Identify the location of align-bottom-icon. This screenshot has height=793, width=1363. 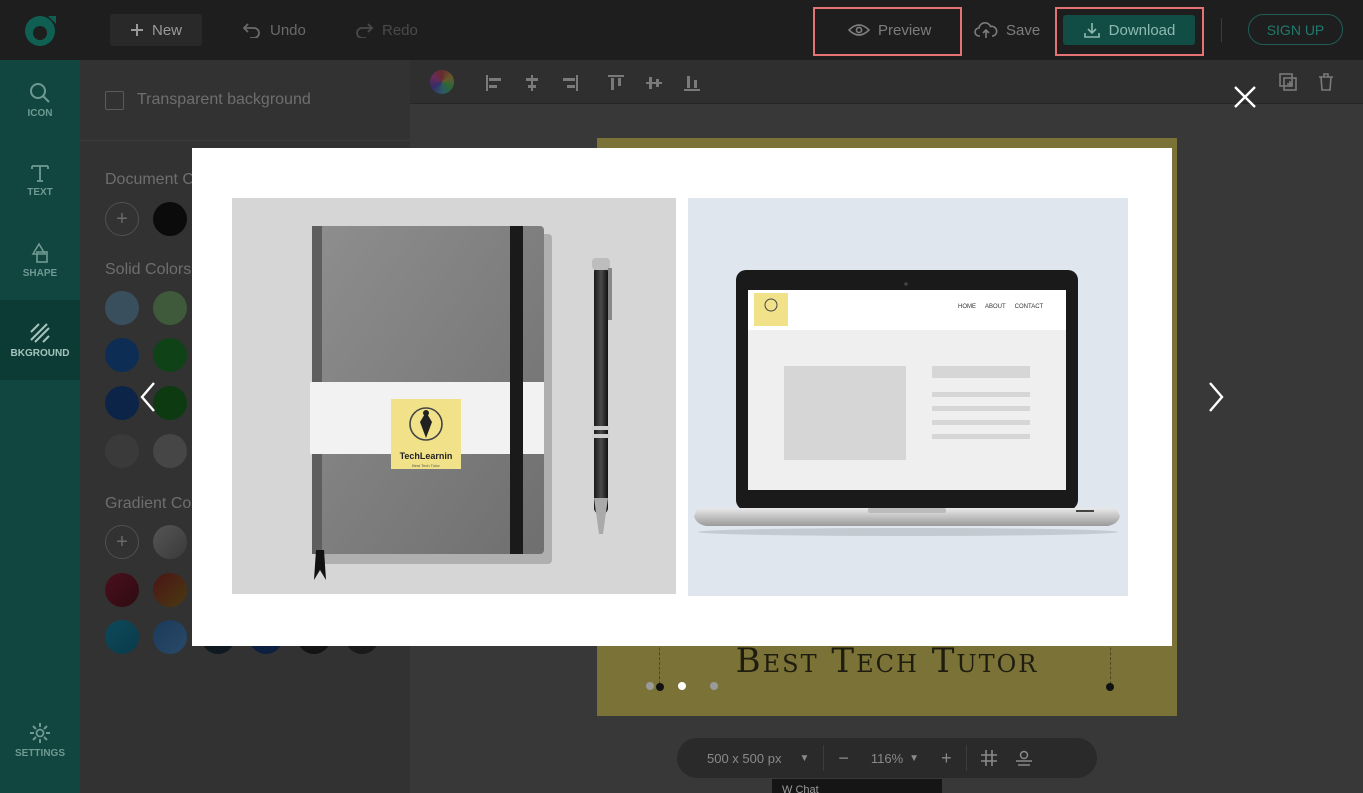
(692, 83).